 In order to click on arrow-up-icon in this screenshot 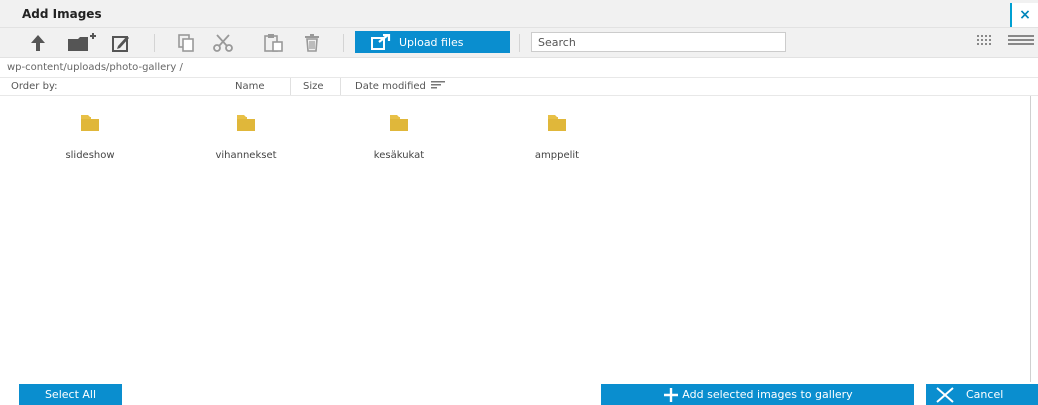, I will do `click(38, 43)`.